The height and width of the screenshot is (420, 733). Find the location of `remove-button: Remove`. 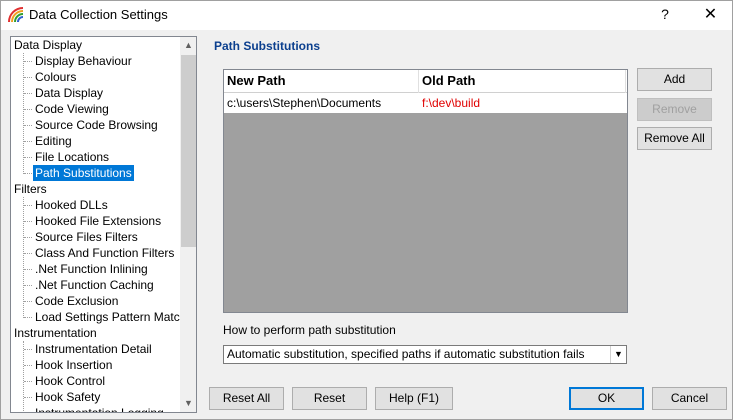

remove-button: Remove is located at coordinates (674, 109).